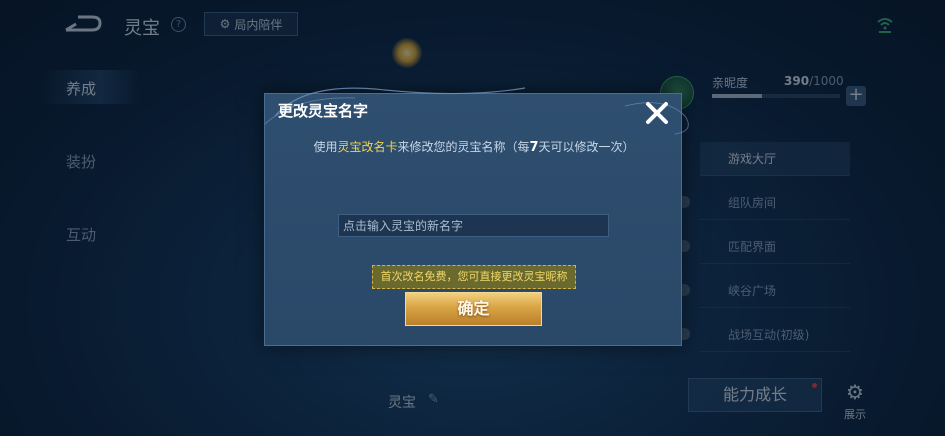 The image size is (945, 436). I want to click on rename-card-link: 灵宝改名卡, so click(367, 147).